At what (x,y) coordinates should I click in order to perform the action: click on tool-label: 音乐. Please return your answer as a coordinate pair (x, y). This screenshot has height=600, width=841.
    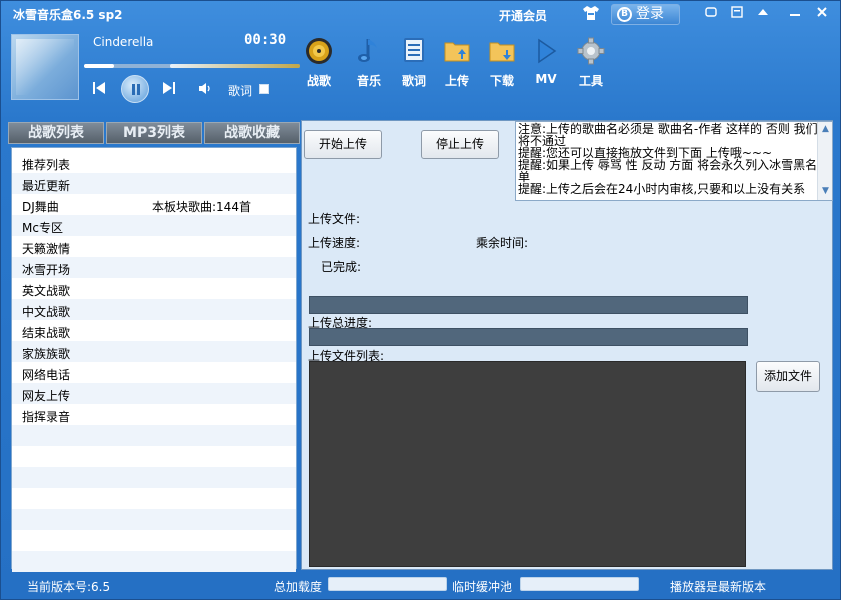
    Looking at the image, I should click on (368, 81).